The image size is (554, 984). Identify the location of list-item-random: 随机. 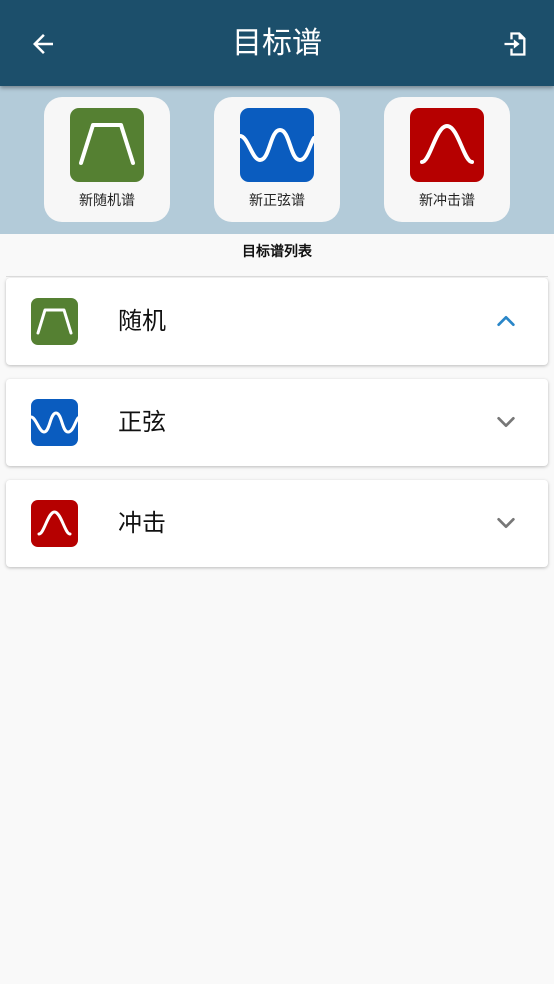
(277, 321).